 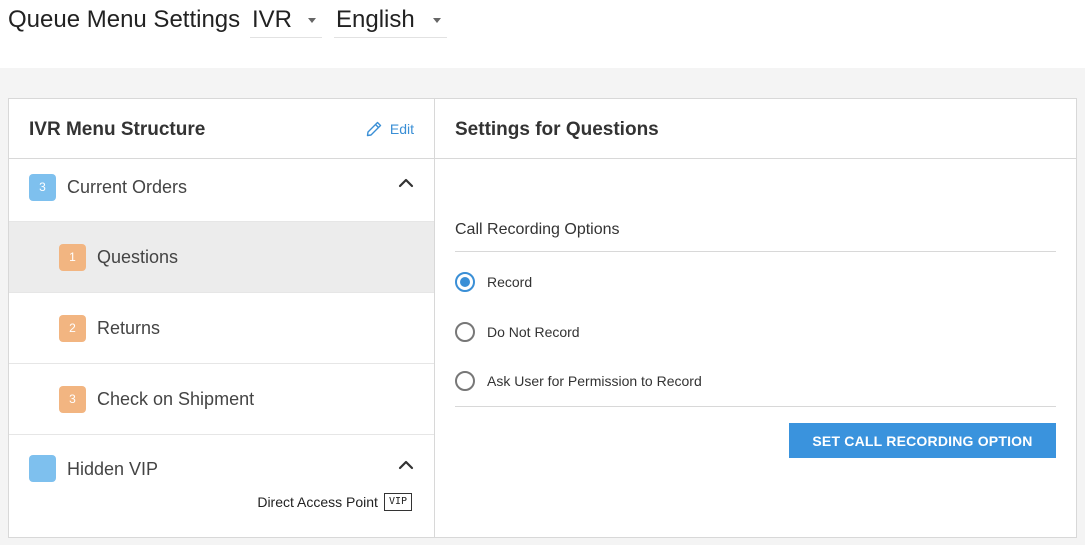 I want to click on queue-select: IVR, so click(x=286, y=21).